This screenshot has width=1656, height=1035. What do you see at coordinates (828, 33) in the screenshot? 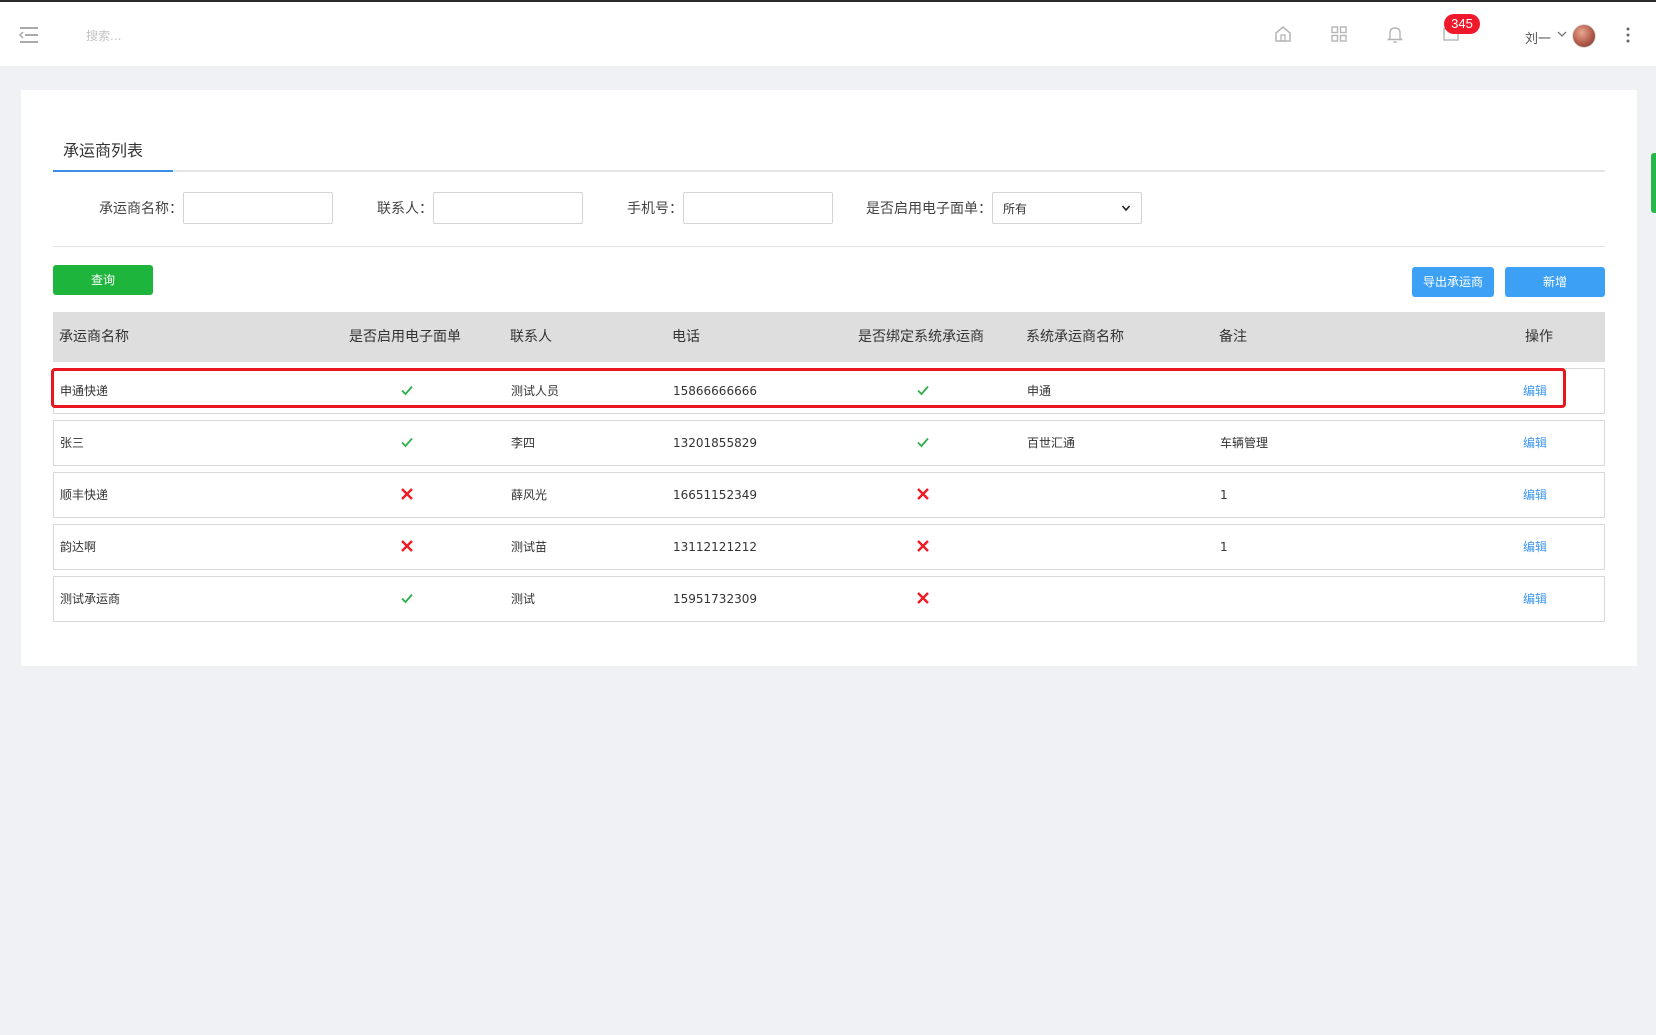
I see `top-bar: 345 刘一` at bounding box center [828, 33].